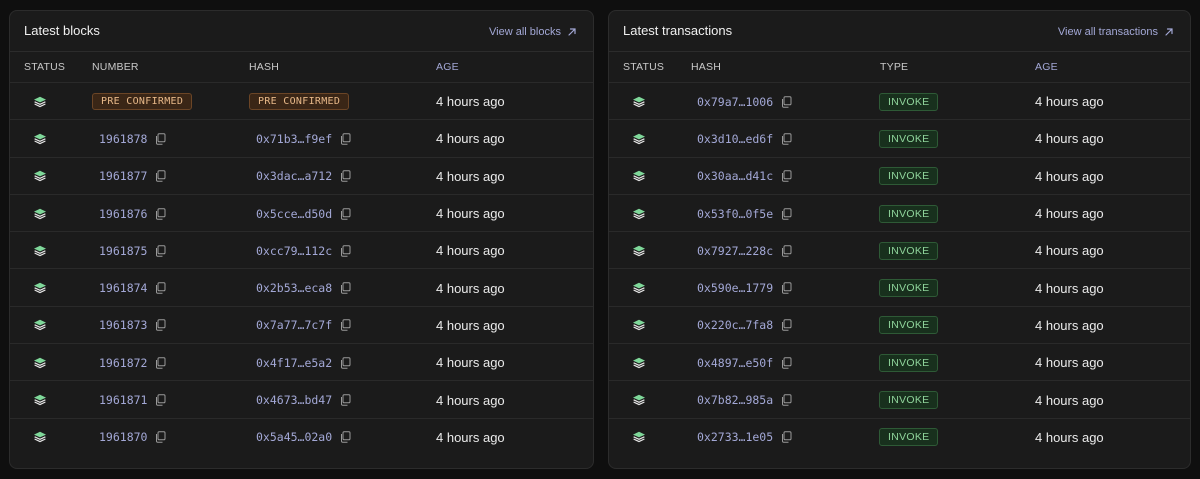  I want to click on transaction-hash-link: 0x220c…7fa8, so click(735, 325).